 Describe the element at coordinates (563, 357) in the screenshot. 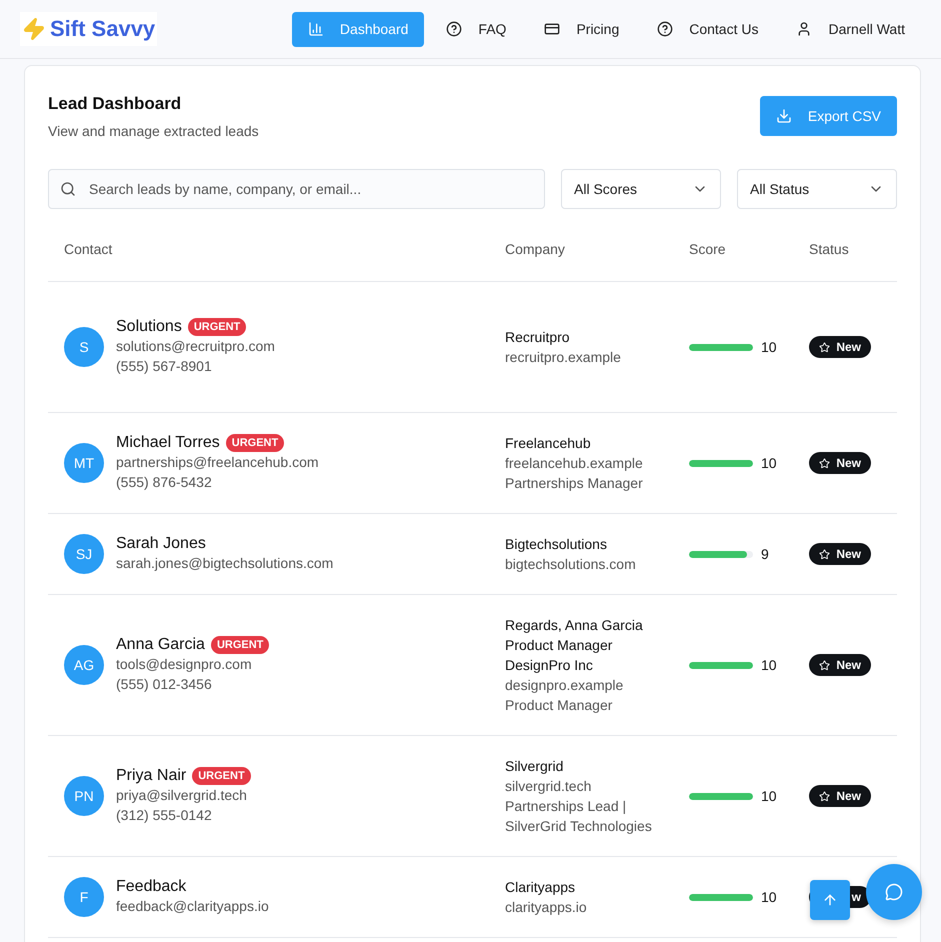

I see `company-detail: recruitpro.example` at that location.